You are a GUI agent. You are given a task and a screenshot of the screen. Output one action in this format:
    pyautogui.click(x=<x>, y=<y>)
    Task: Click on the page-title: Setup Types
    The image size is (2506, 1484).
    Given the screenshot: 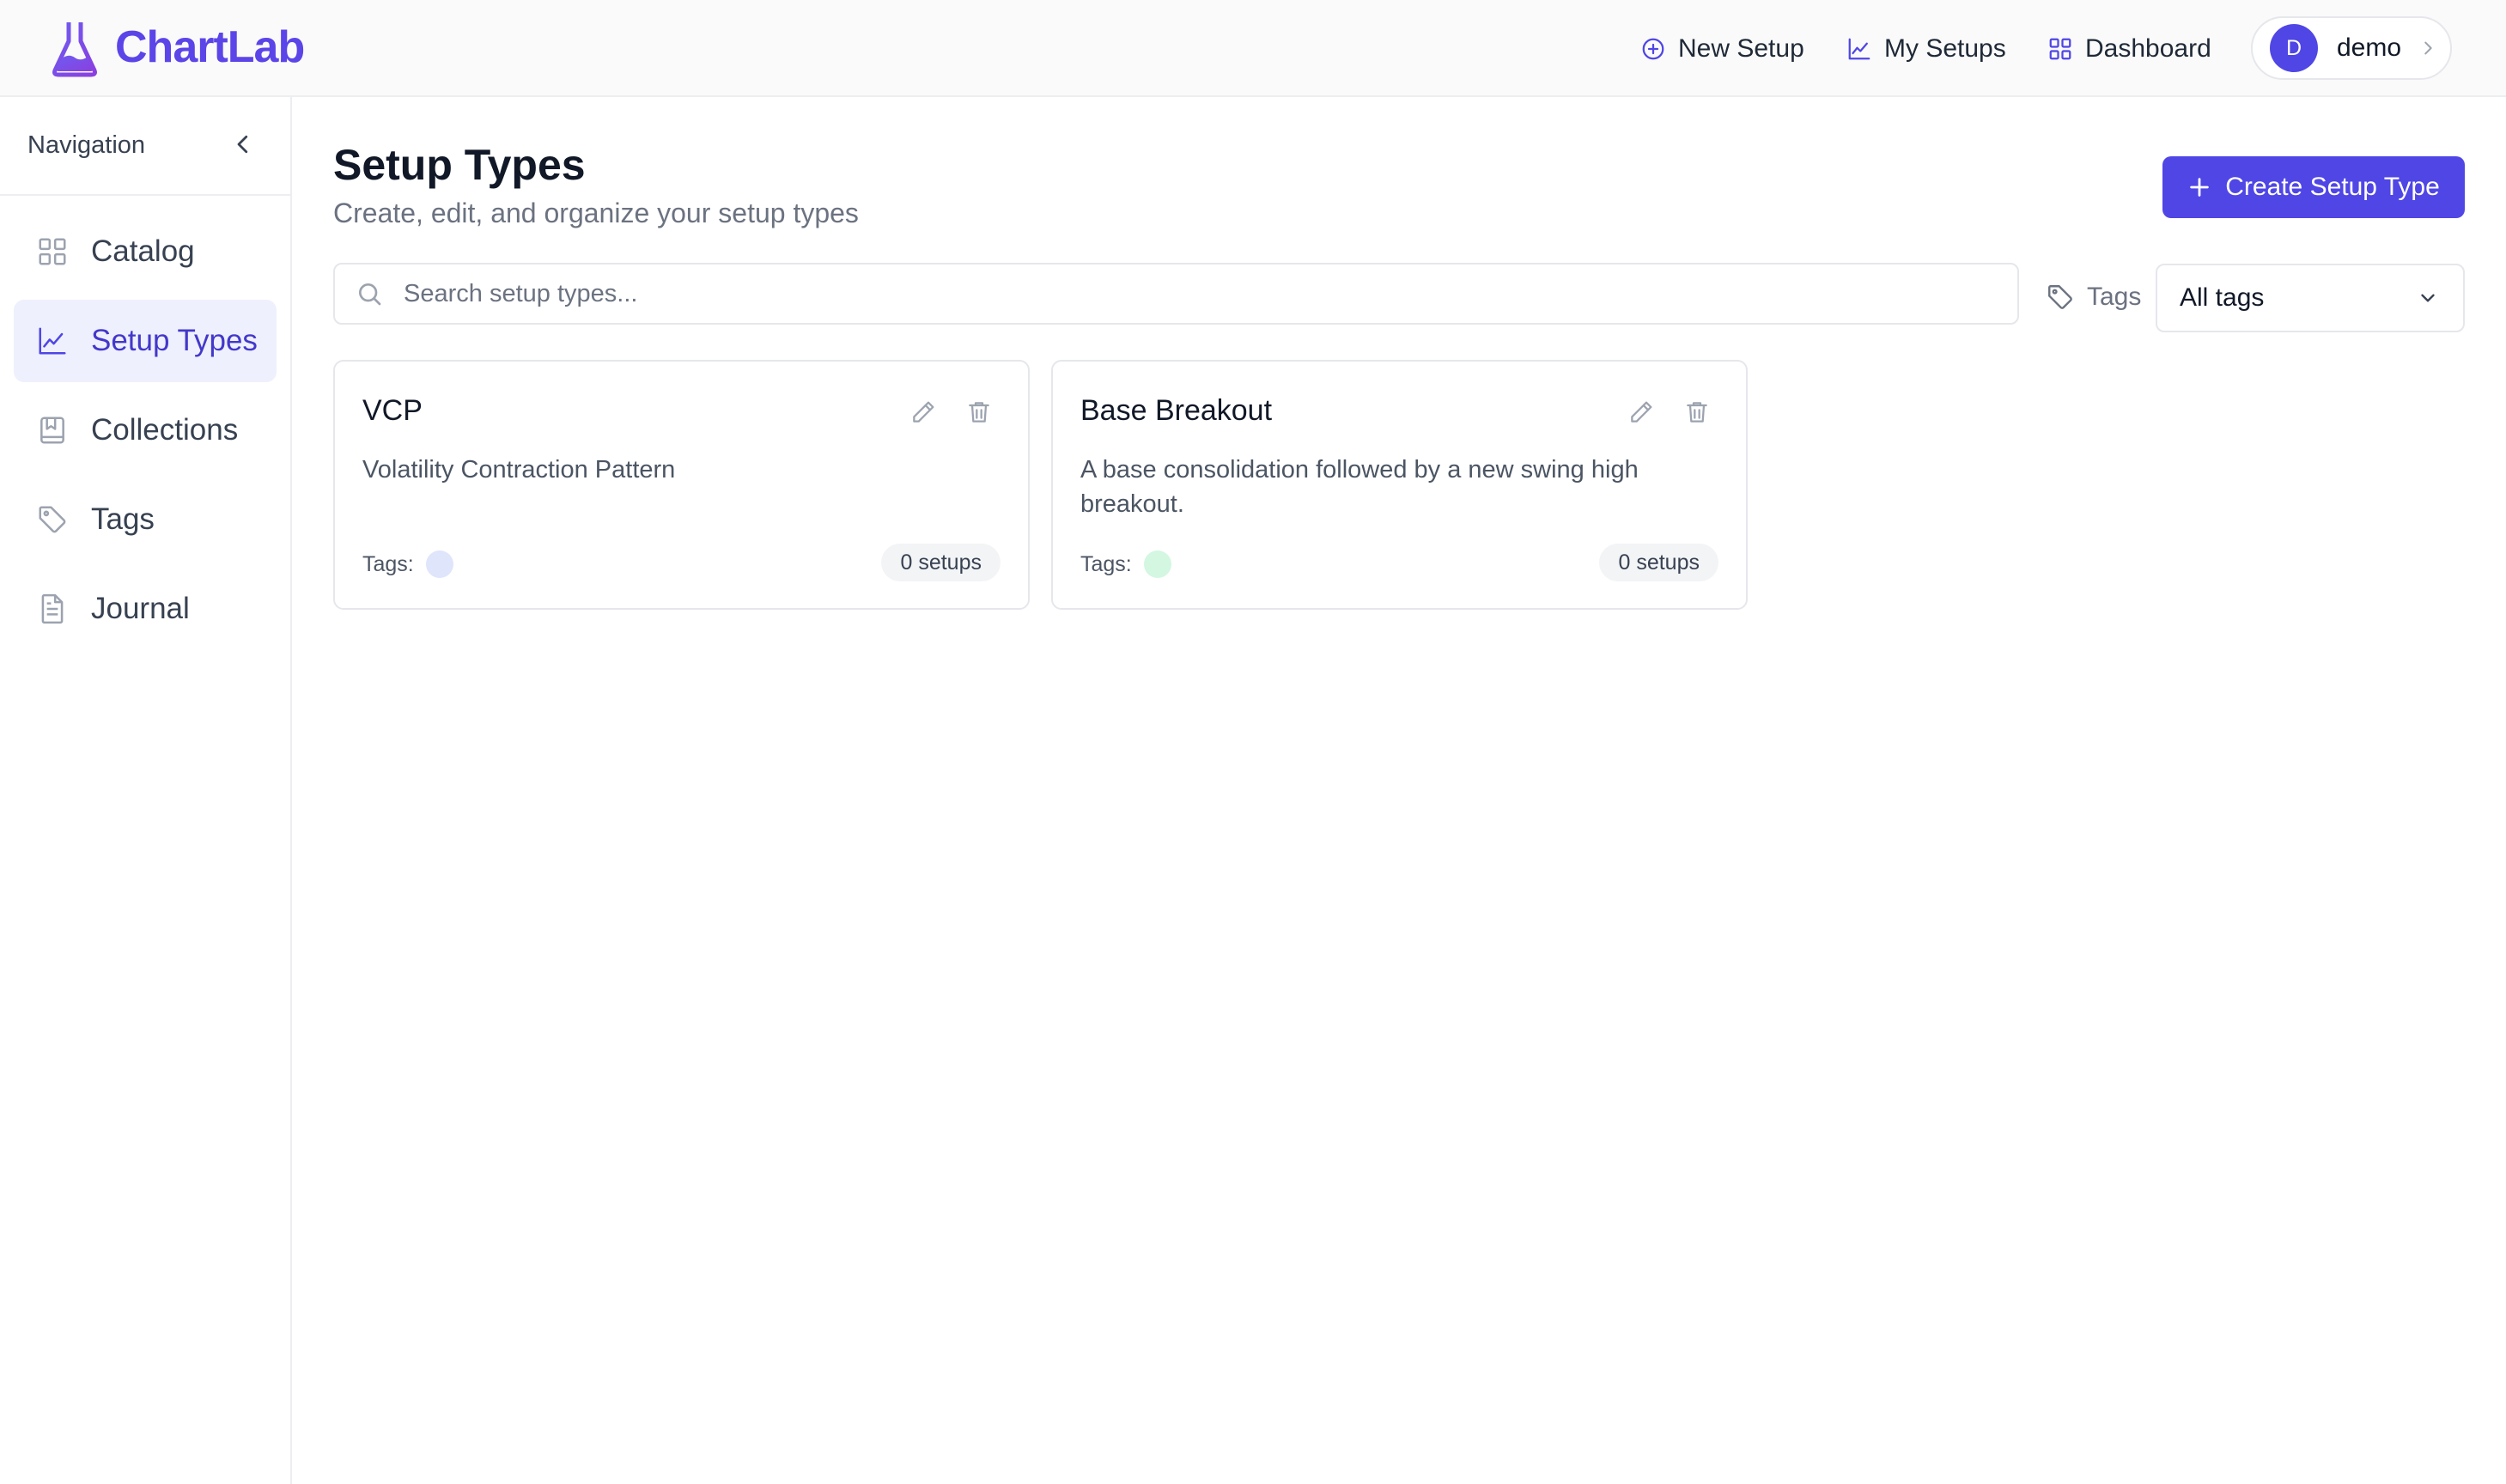 What is the action you would take?
    pyautogui.click(x=459, y=165)
    